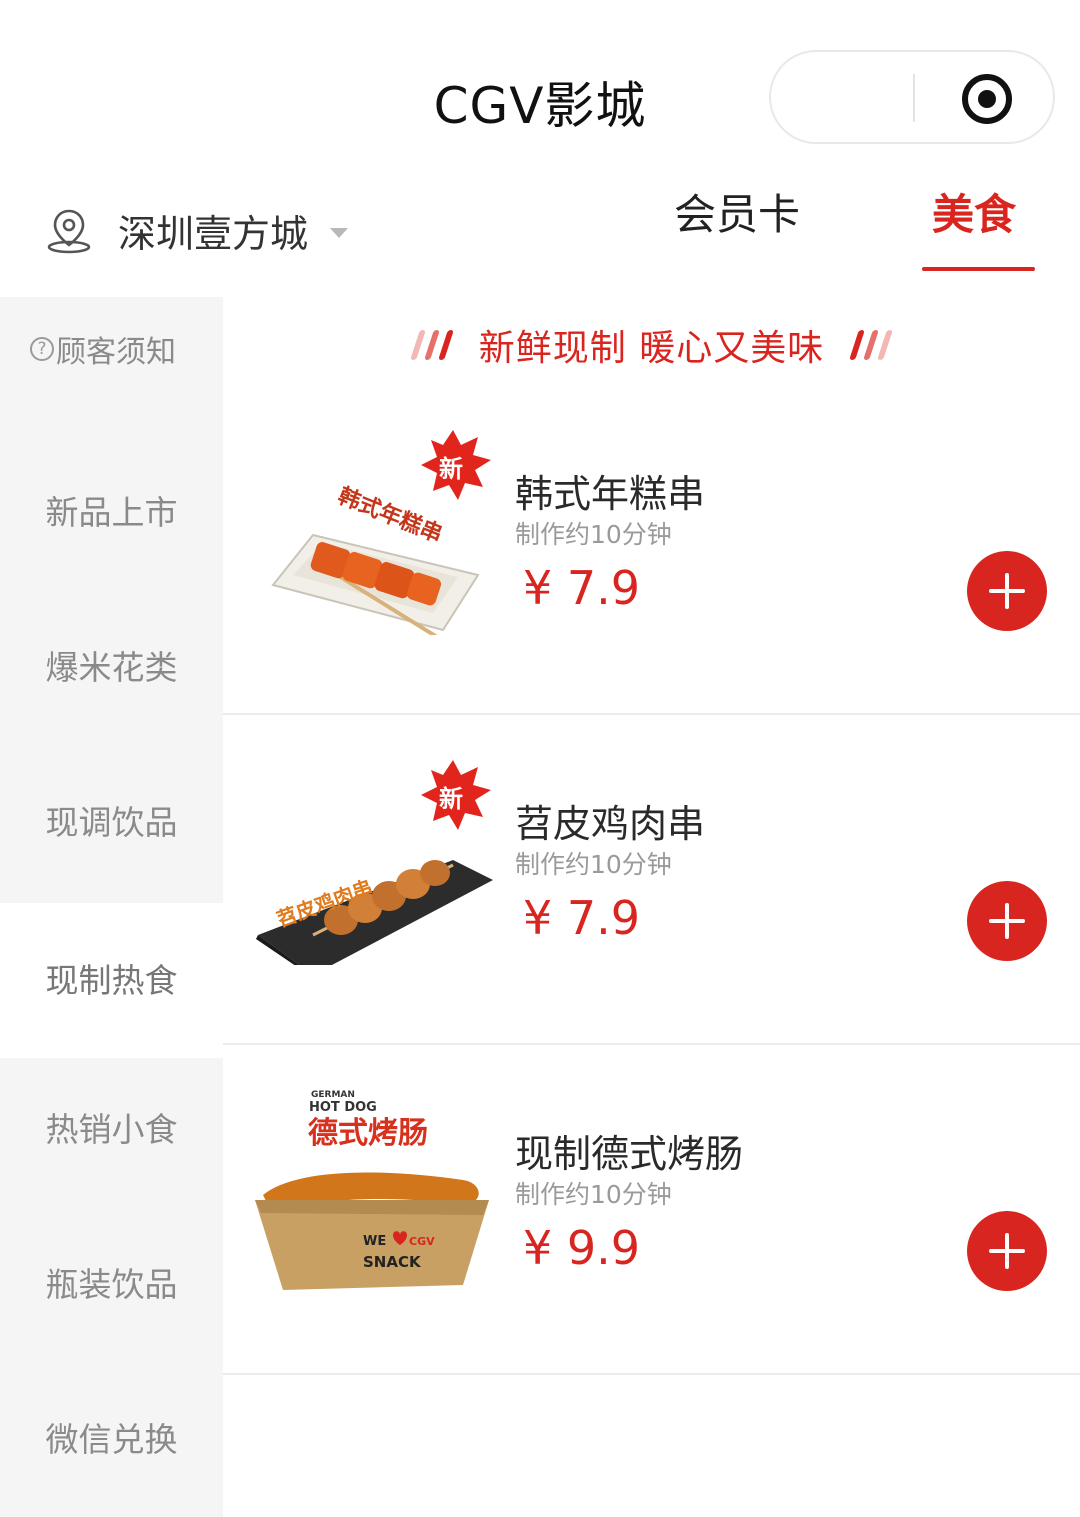 This screenshot has height=1517, width=1080. What do you see at coordinates (629, 1154) in the screenshot?
I see `product-name: 现制德式烤肠` at bounding box center [629, 1154].